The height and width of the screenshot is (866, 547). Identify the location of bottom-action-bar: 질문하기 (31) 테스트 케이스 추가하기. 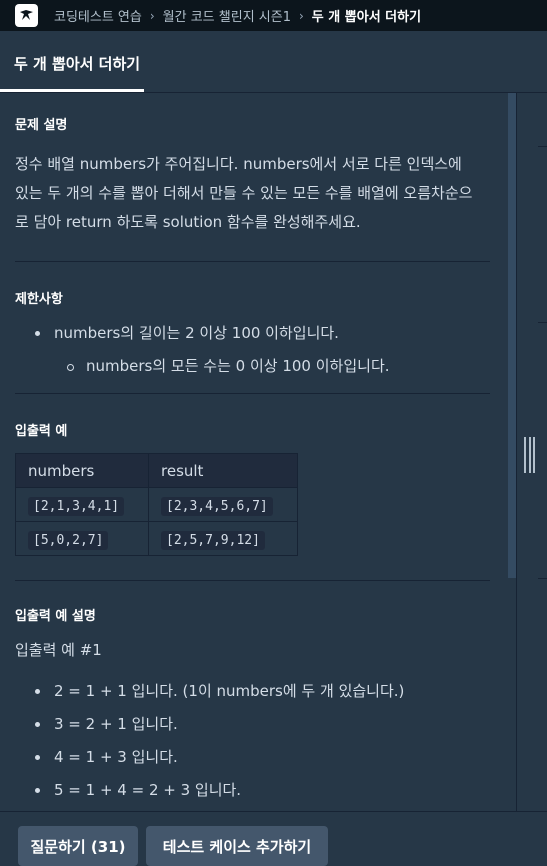
(273, 838).